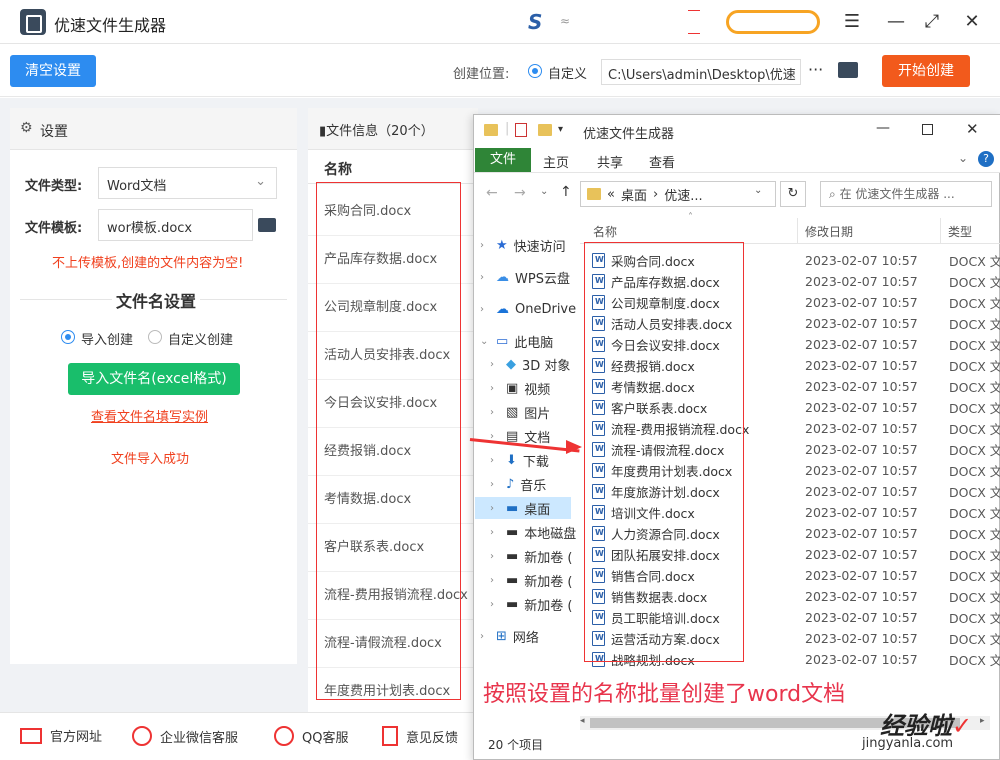 This screenshot has height=760, width=1000. Describe the element at coordinates (420, 736) in the screenshot. I see `feedback-link: 意见反馈` at that location.